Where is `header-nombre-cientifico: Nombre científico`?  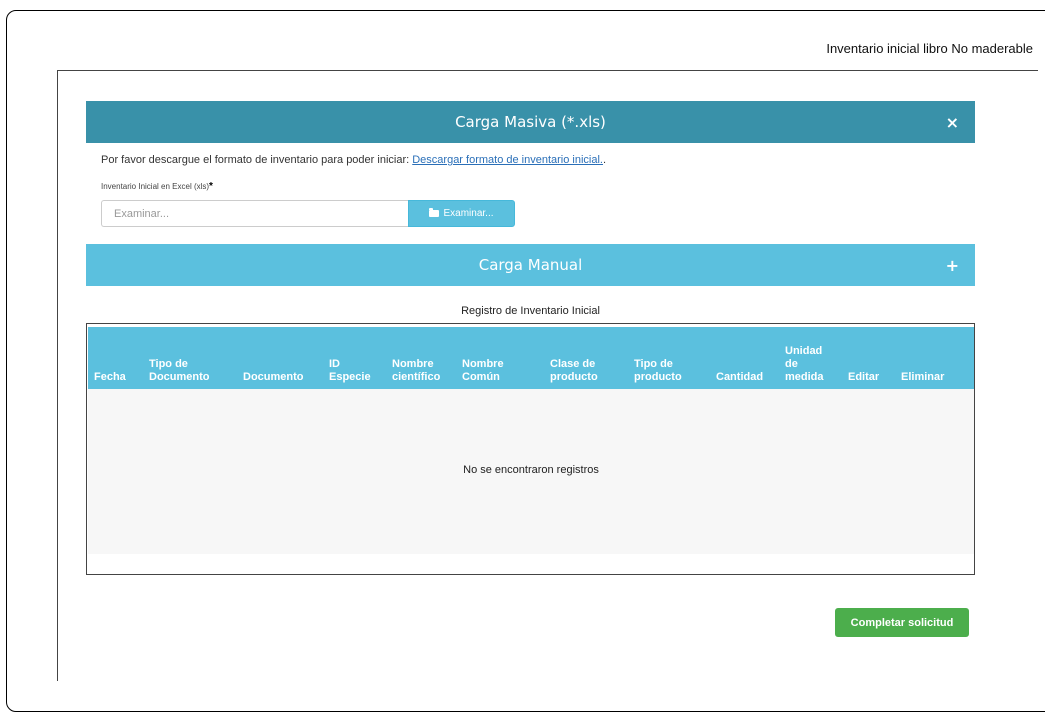
header-nombre-cientifico: Nombre científico is located at coordinates (416, 371).